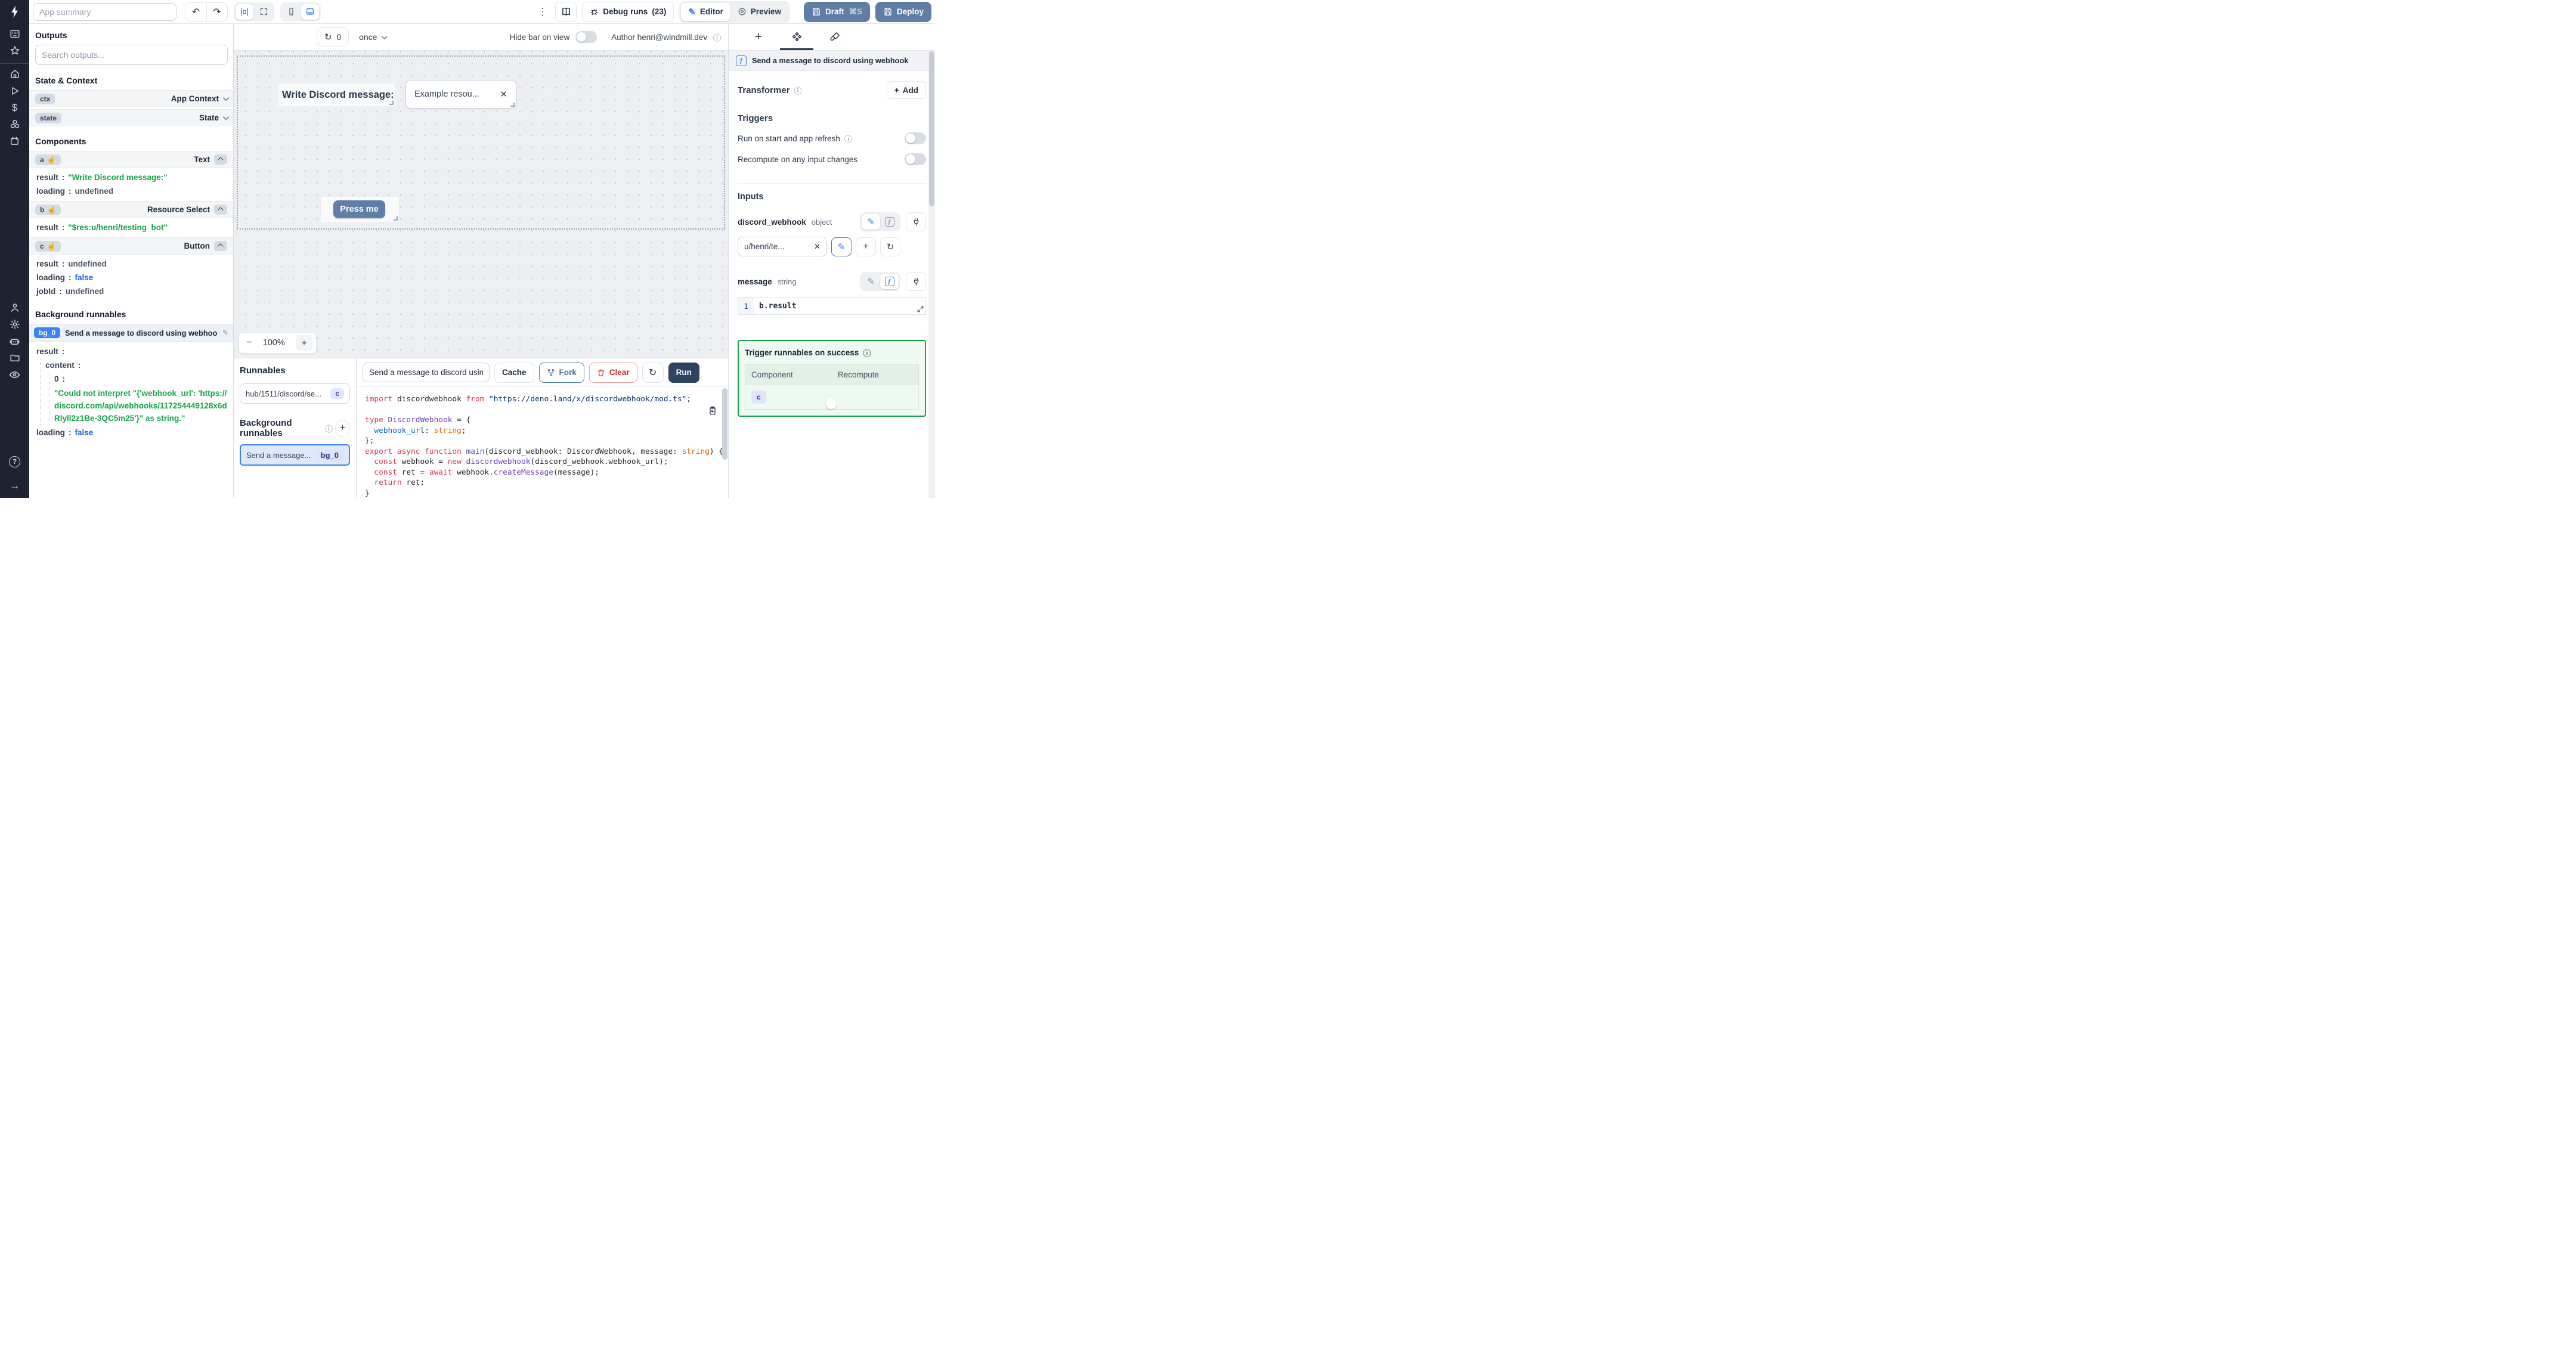  Describe the element at coordinates (226, 98) in the screenshot. I see `chevron-down-icon` at that location.